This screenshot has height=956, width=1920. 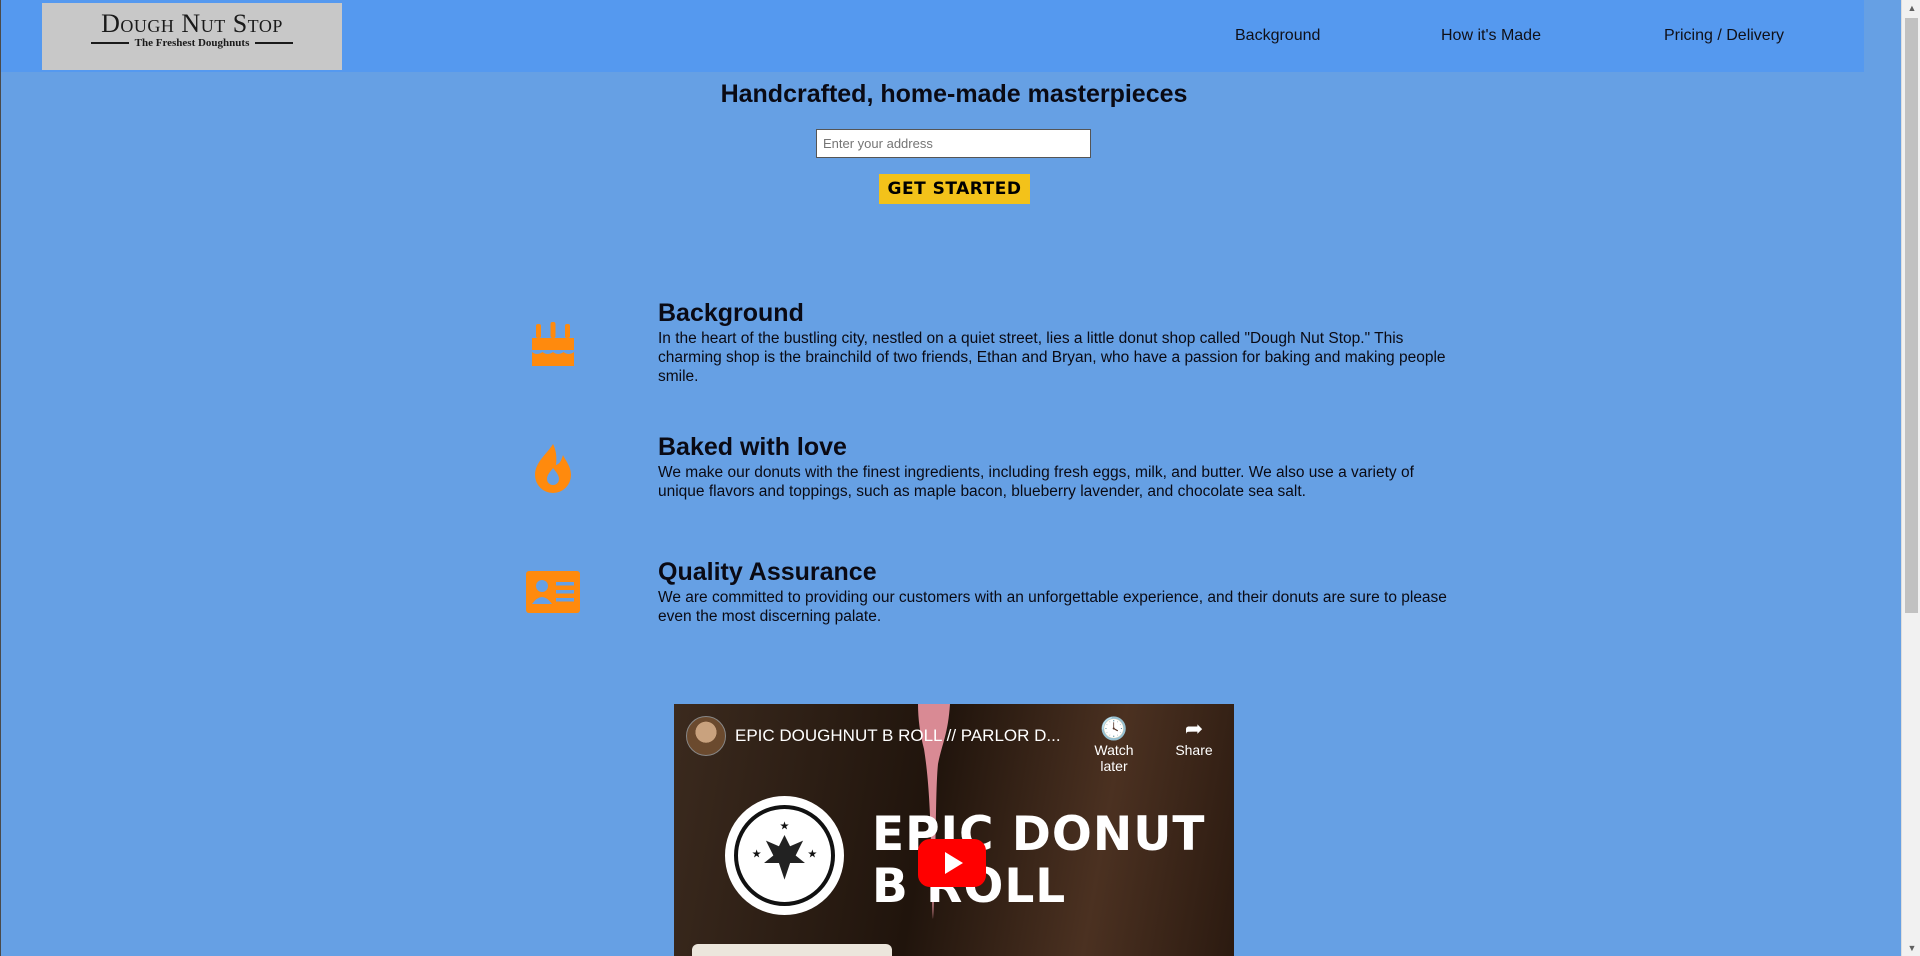 What do you see at coordinates (1491, 36) in the screenshot?
I see `nav-how-its-made: How it's Made` at bounding box center [1491, 36].